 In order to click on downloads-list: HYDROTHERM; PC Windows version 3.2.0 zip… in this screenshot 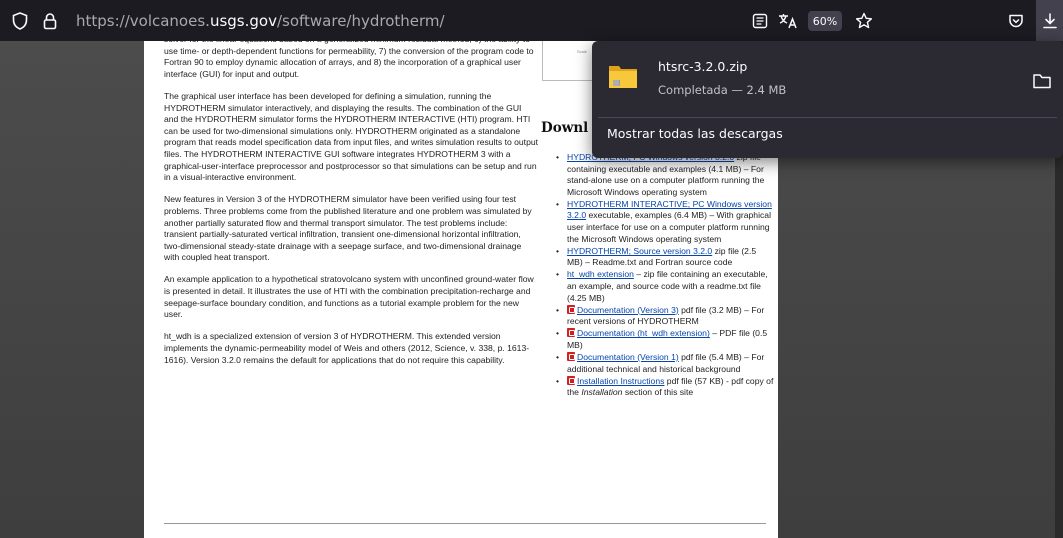, I will do `click(663, 275)`.